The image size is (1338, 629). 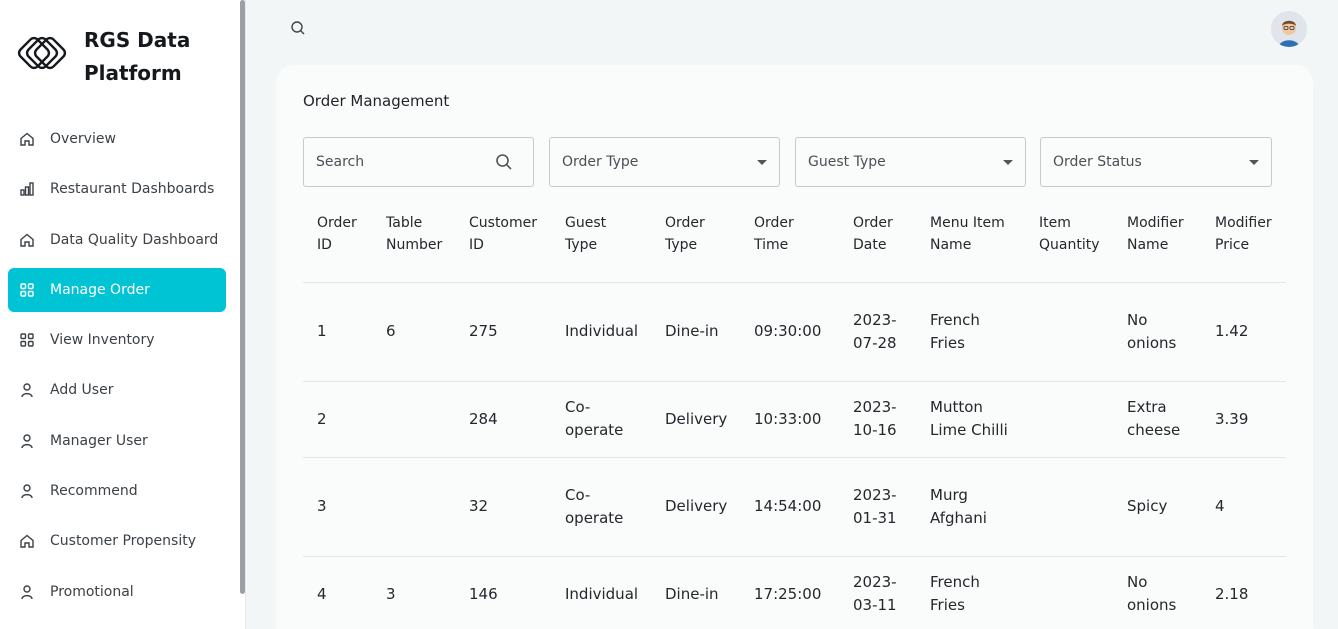 What do you see at coordinates (877, 507) in the screenshot?
I see `cell-order-date: 2023- 01-31` at bounding box center [877, 507].